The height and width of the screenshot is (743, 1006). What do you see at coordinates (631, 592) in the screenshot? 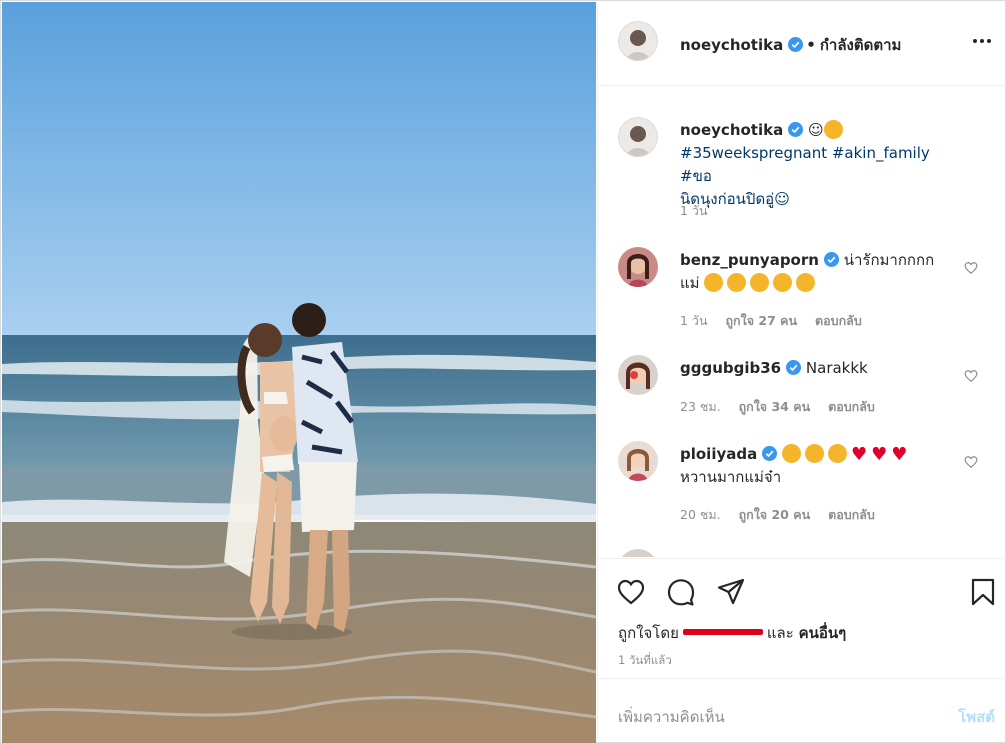
I see `like-heart-icon` at bounding box center [631, 592].